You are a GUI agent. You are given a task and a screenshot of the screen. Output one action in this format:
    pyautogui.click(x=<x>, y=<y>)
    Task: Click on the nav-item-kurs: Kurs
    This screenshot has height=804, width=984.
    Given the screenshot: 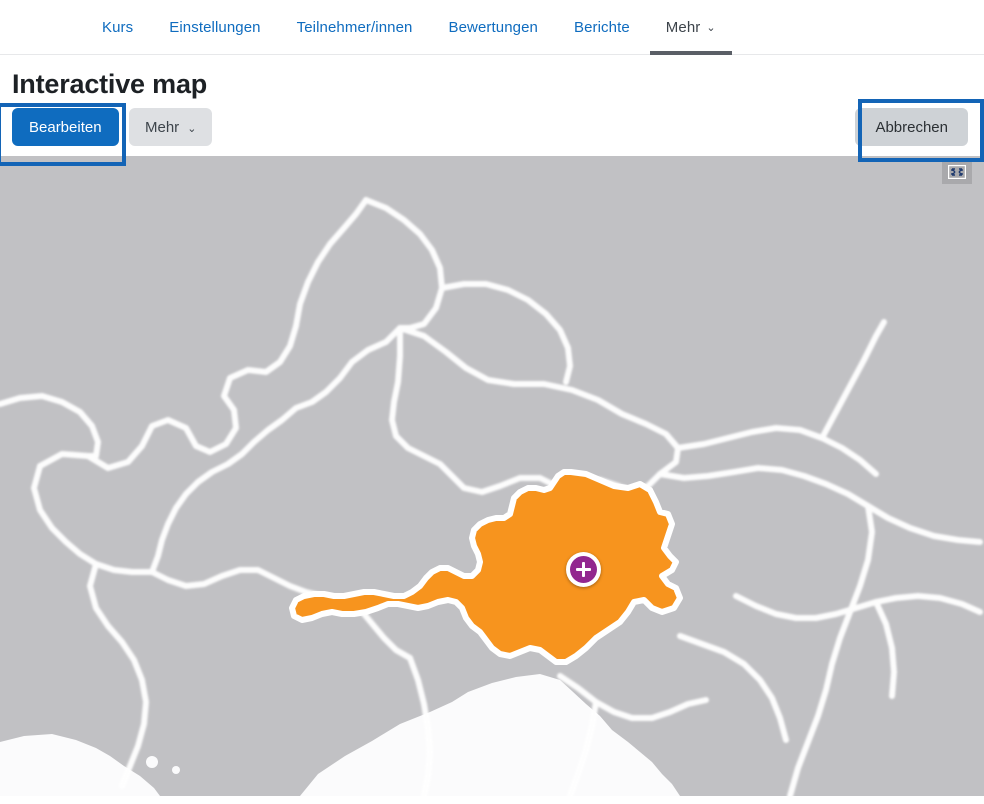 What is the action you would take?
    pyautogui.click(x=117, y=27)
    